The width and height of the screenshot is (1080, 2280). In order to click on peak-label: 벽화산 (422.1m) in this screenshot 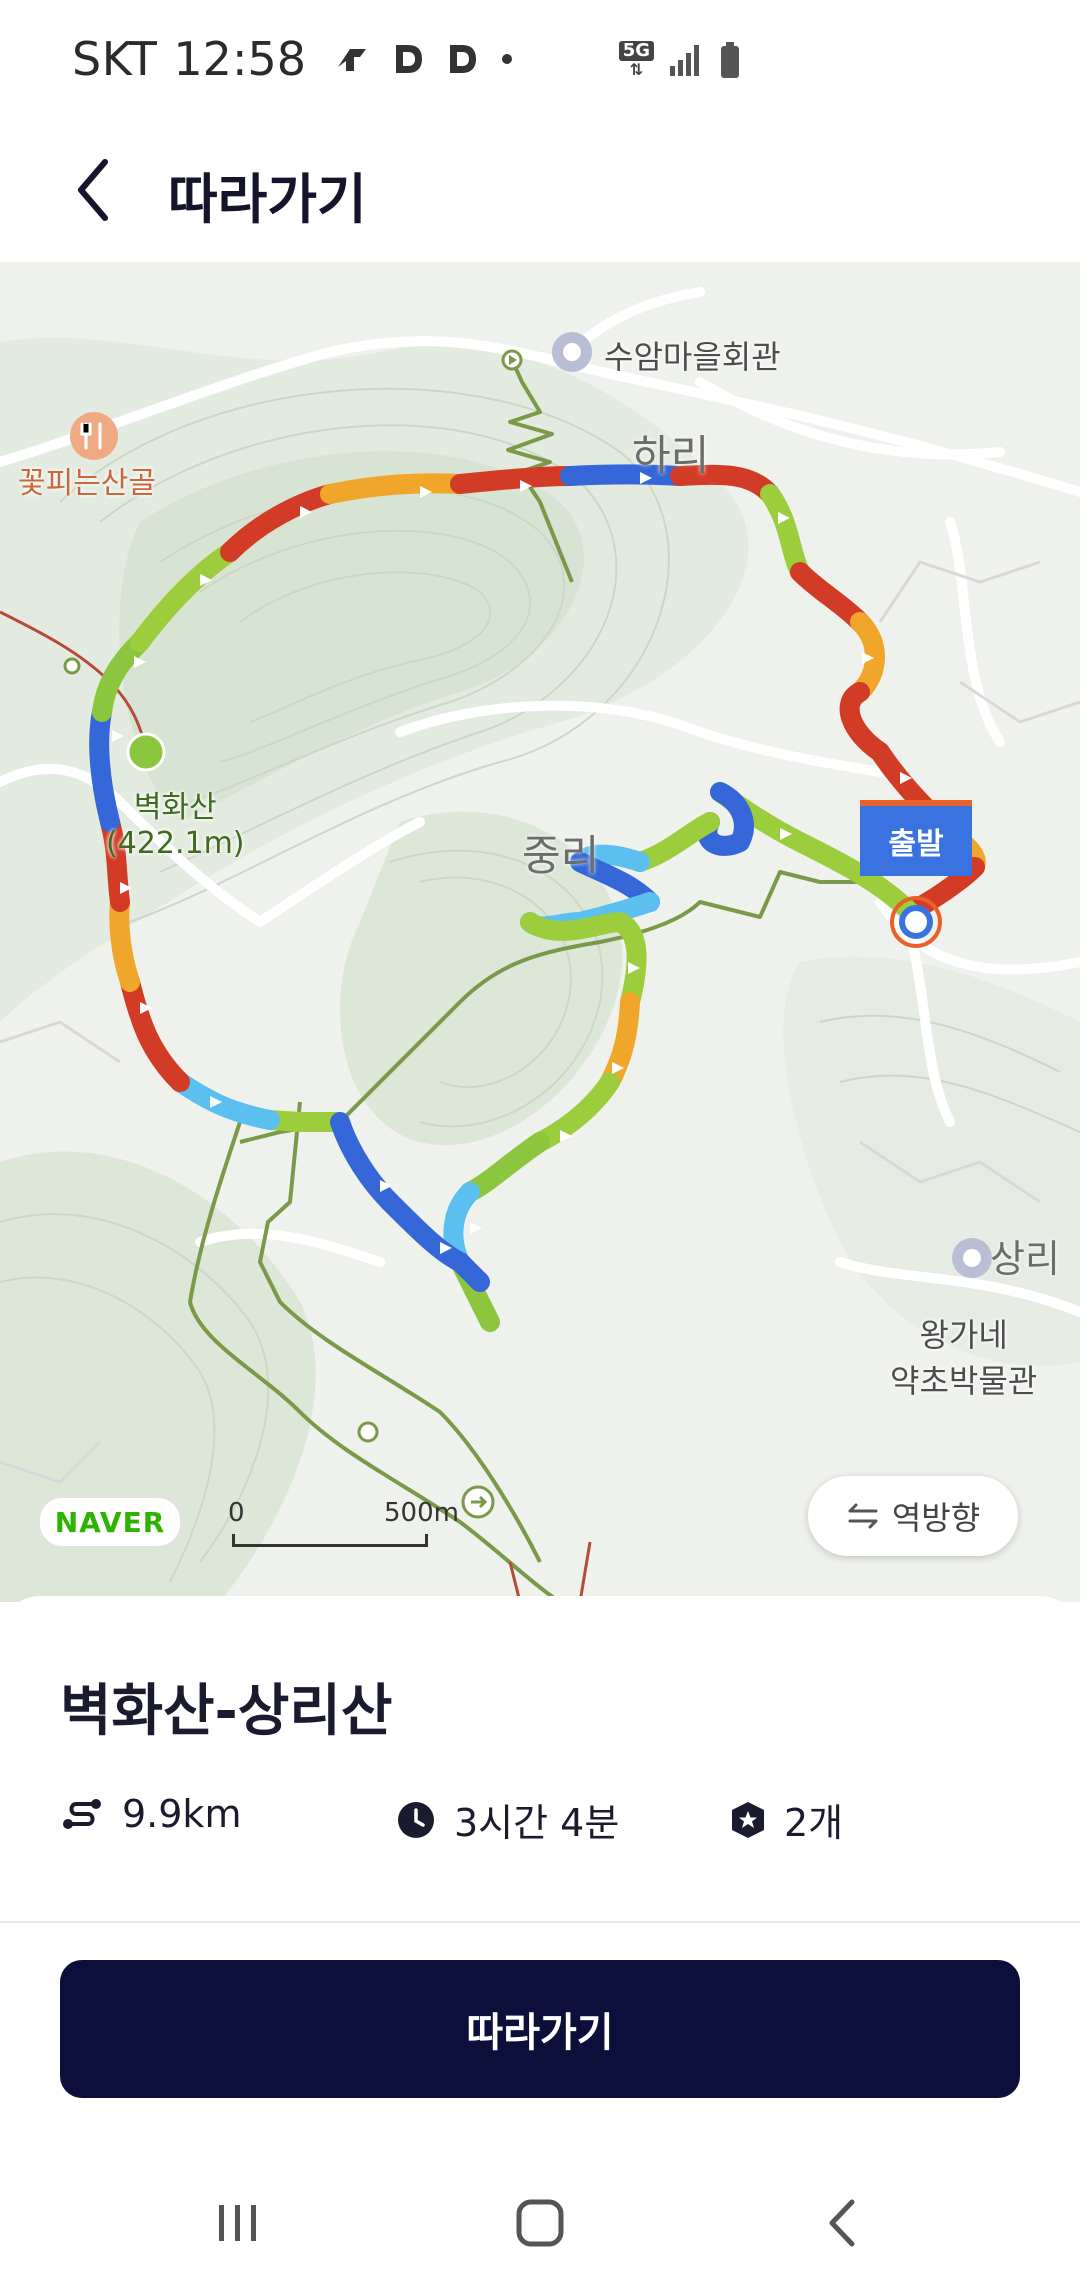, I will do `click(175, 821)`.